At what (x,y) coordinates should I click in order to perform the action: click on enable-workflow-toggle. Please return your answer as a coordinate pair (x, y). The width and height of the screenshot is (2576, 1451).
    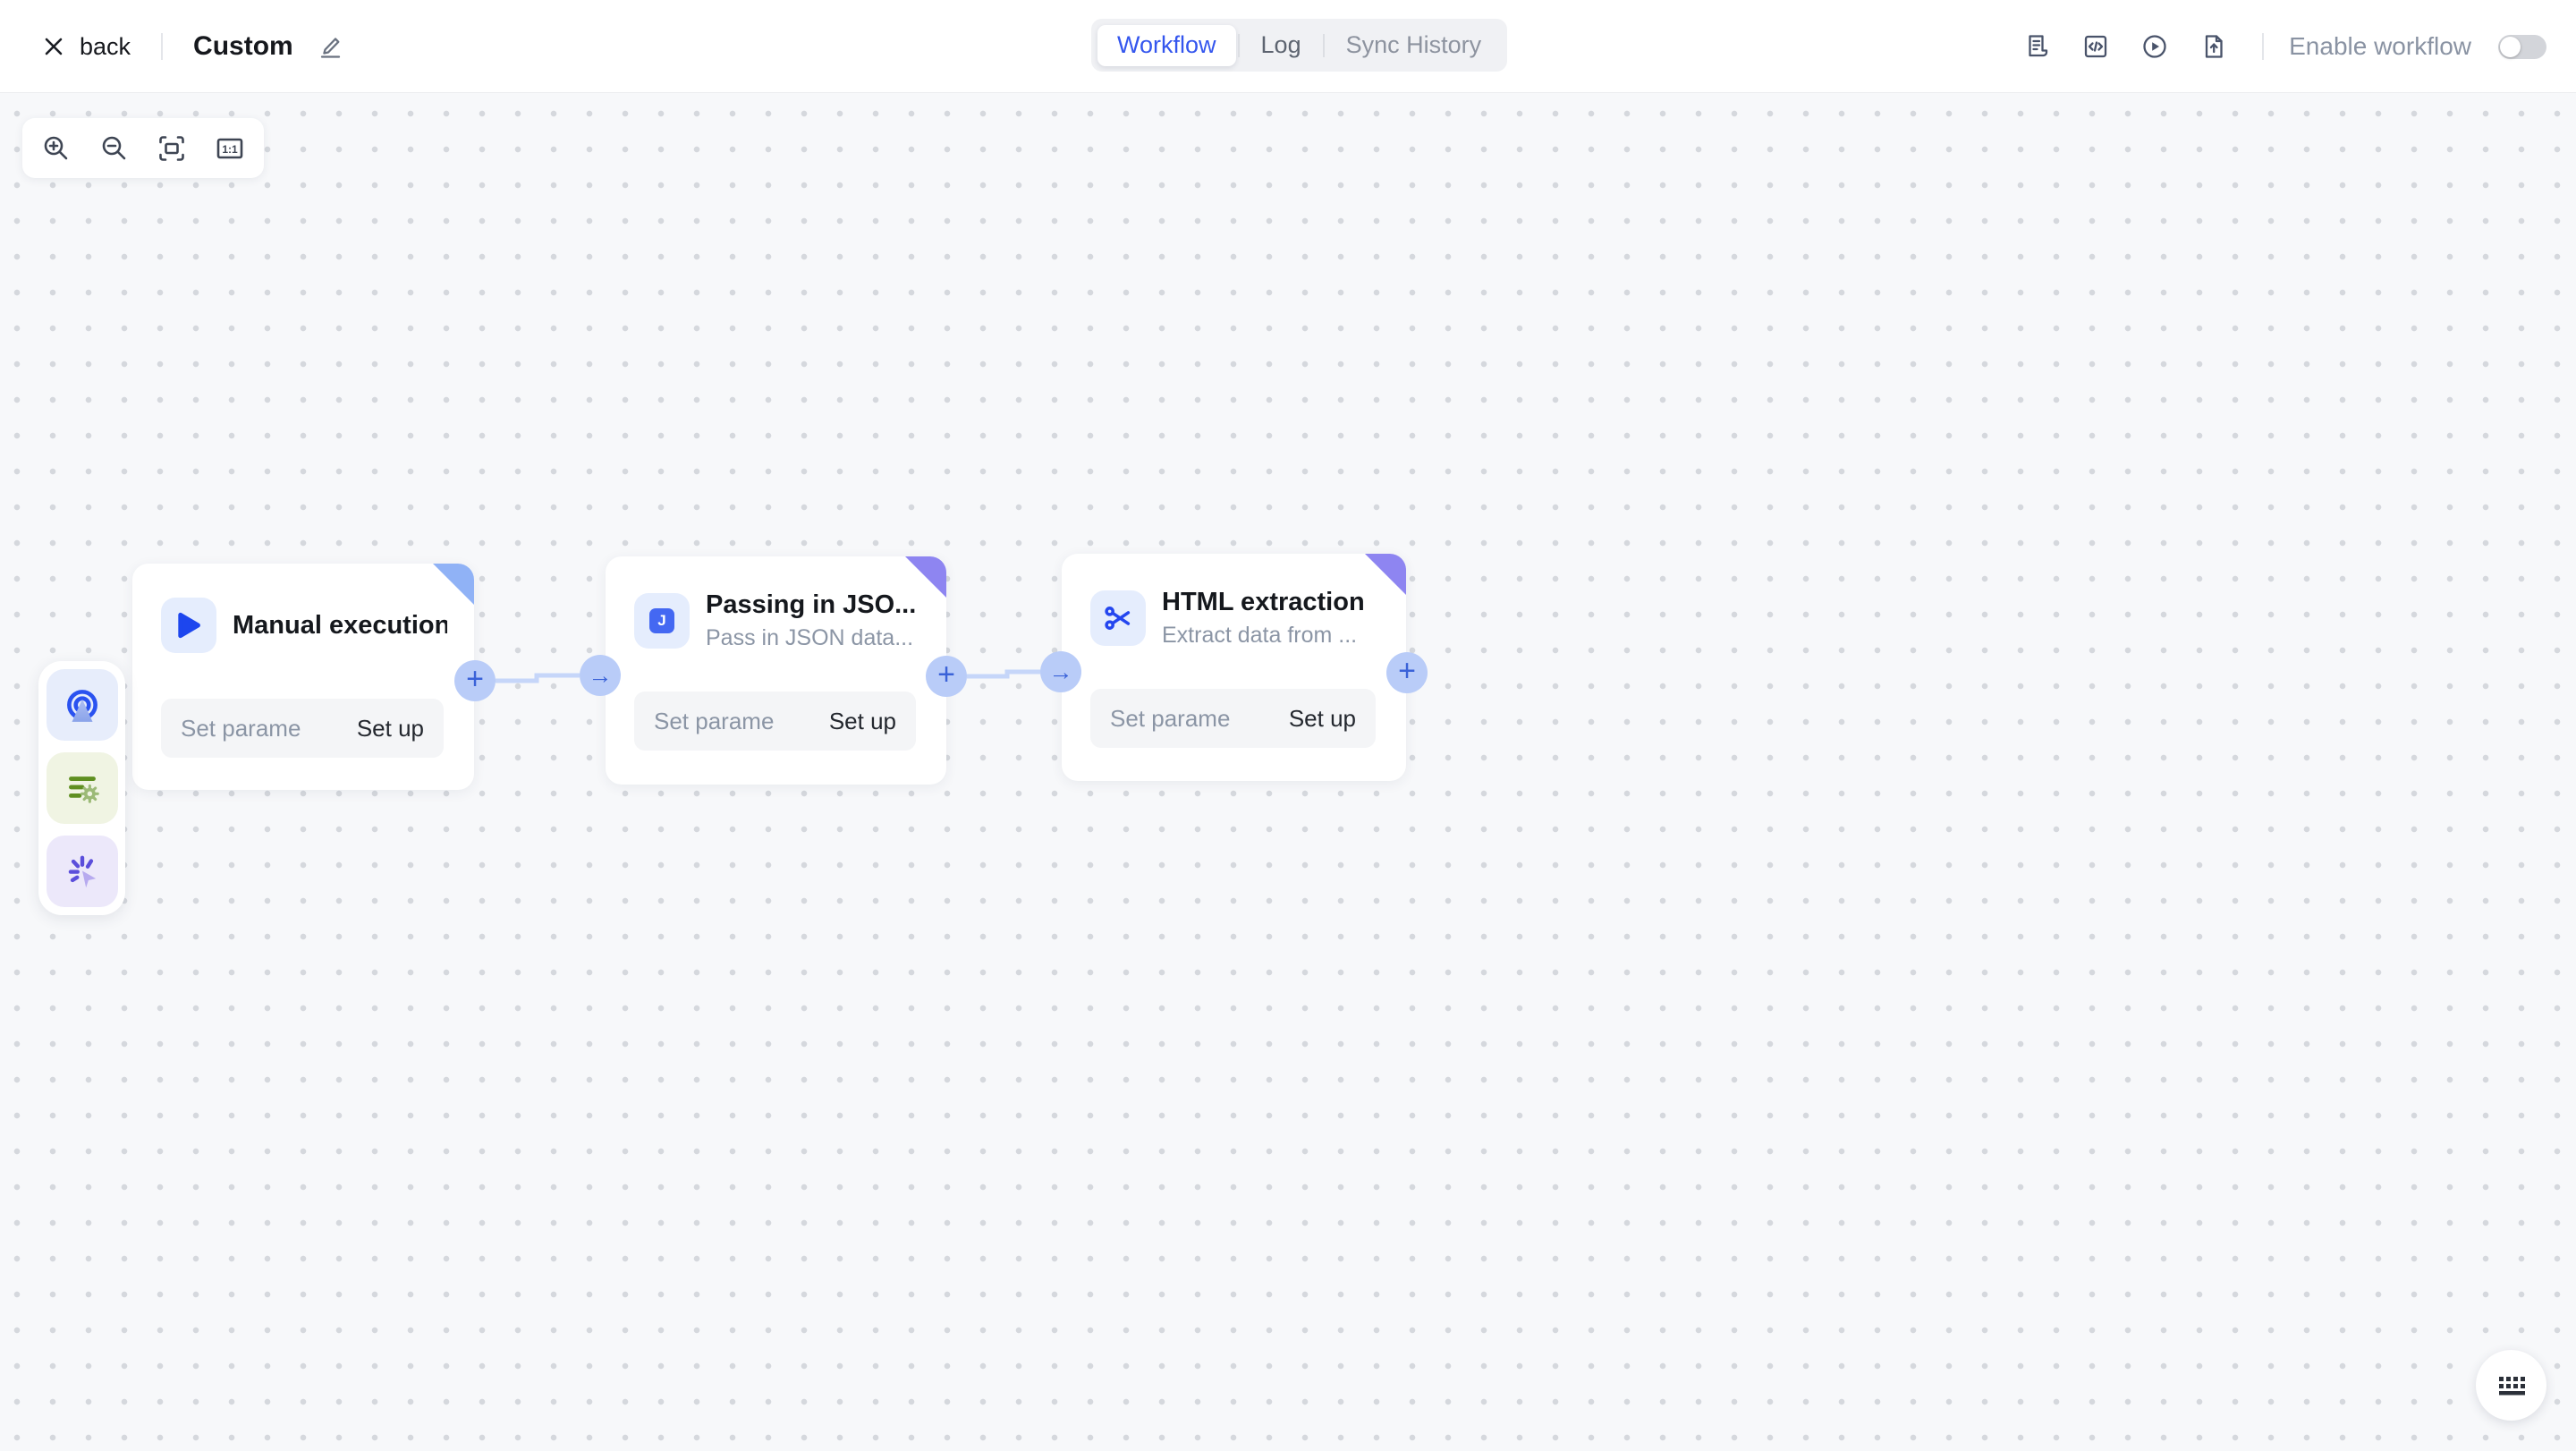
    Looking at the image, I should click on (2522, 46).